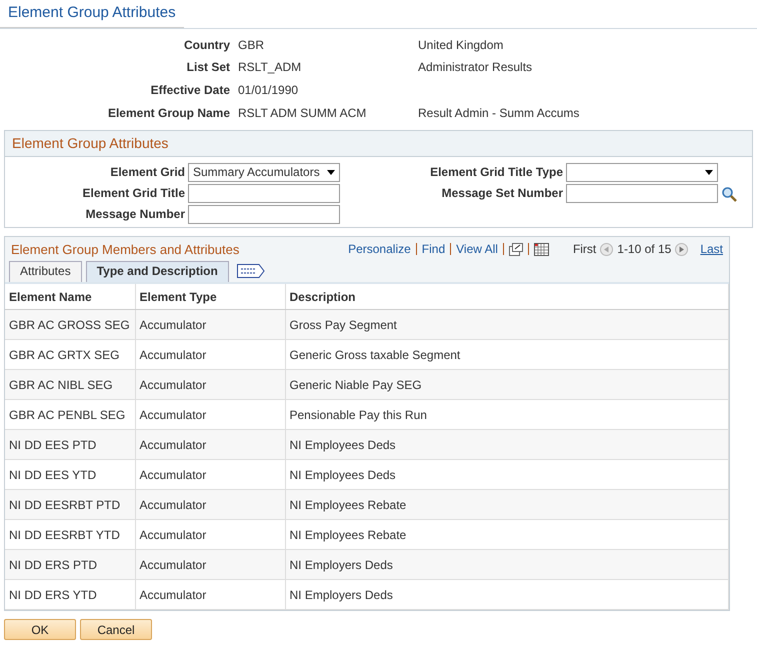 This screenshot has width=757, height=666. I want to click on tab: Type and Description, so click(157, 271).